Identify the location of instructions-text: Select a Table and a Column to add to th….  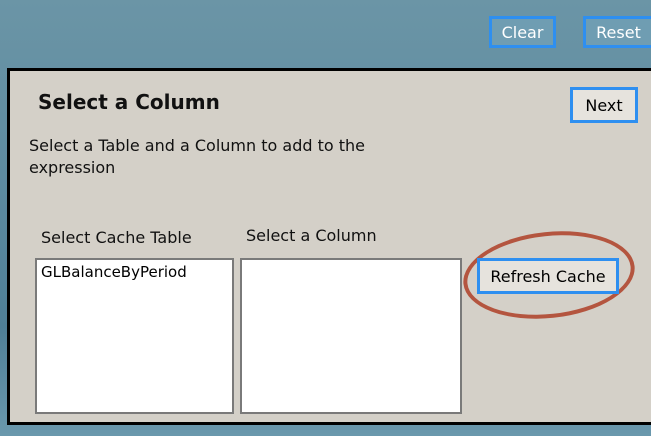
(197, 156).